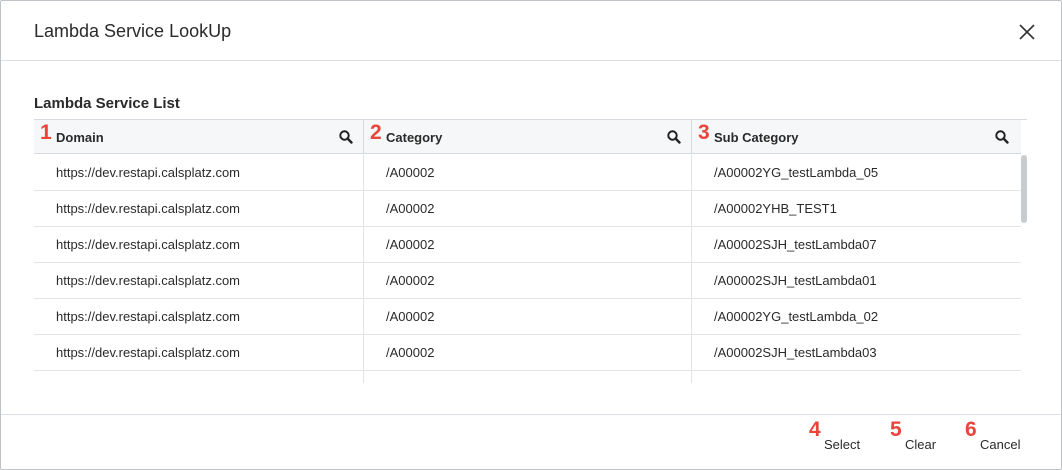 Image resolution: width=1062 pixels, height=470 pixels. I want to click on section-title: Lambda Service List, so click(107, 103).